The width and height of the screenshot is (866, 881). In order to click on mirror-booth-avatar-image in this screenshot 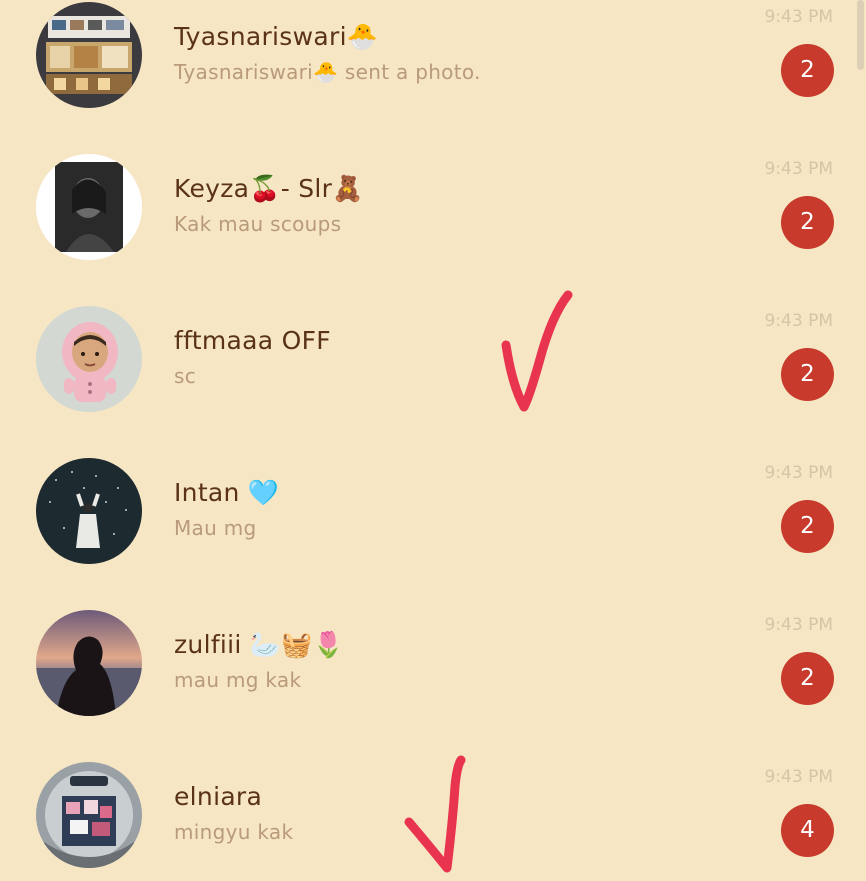, I will do `click(89, 815)`.